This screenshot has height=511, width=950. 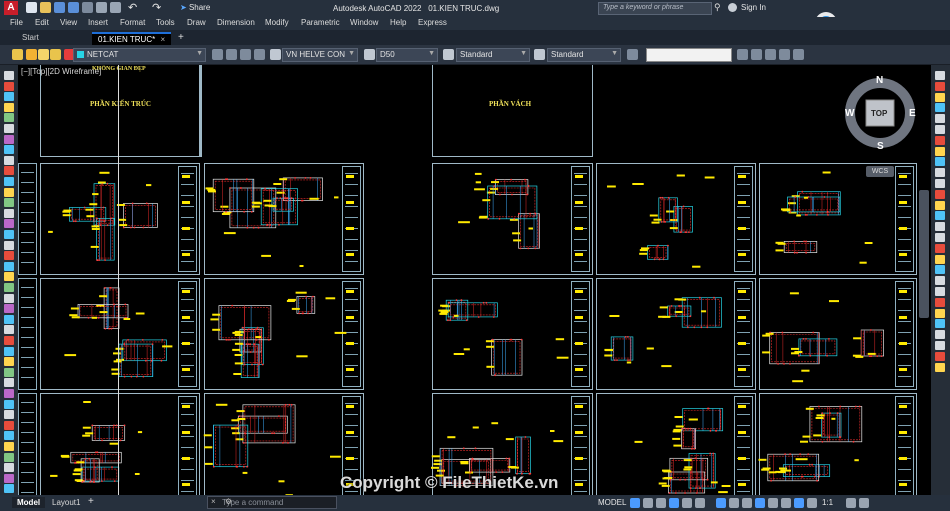 I want to click on menu-dimension: Dimension, so click(x=236, y=22).